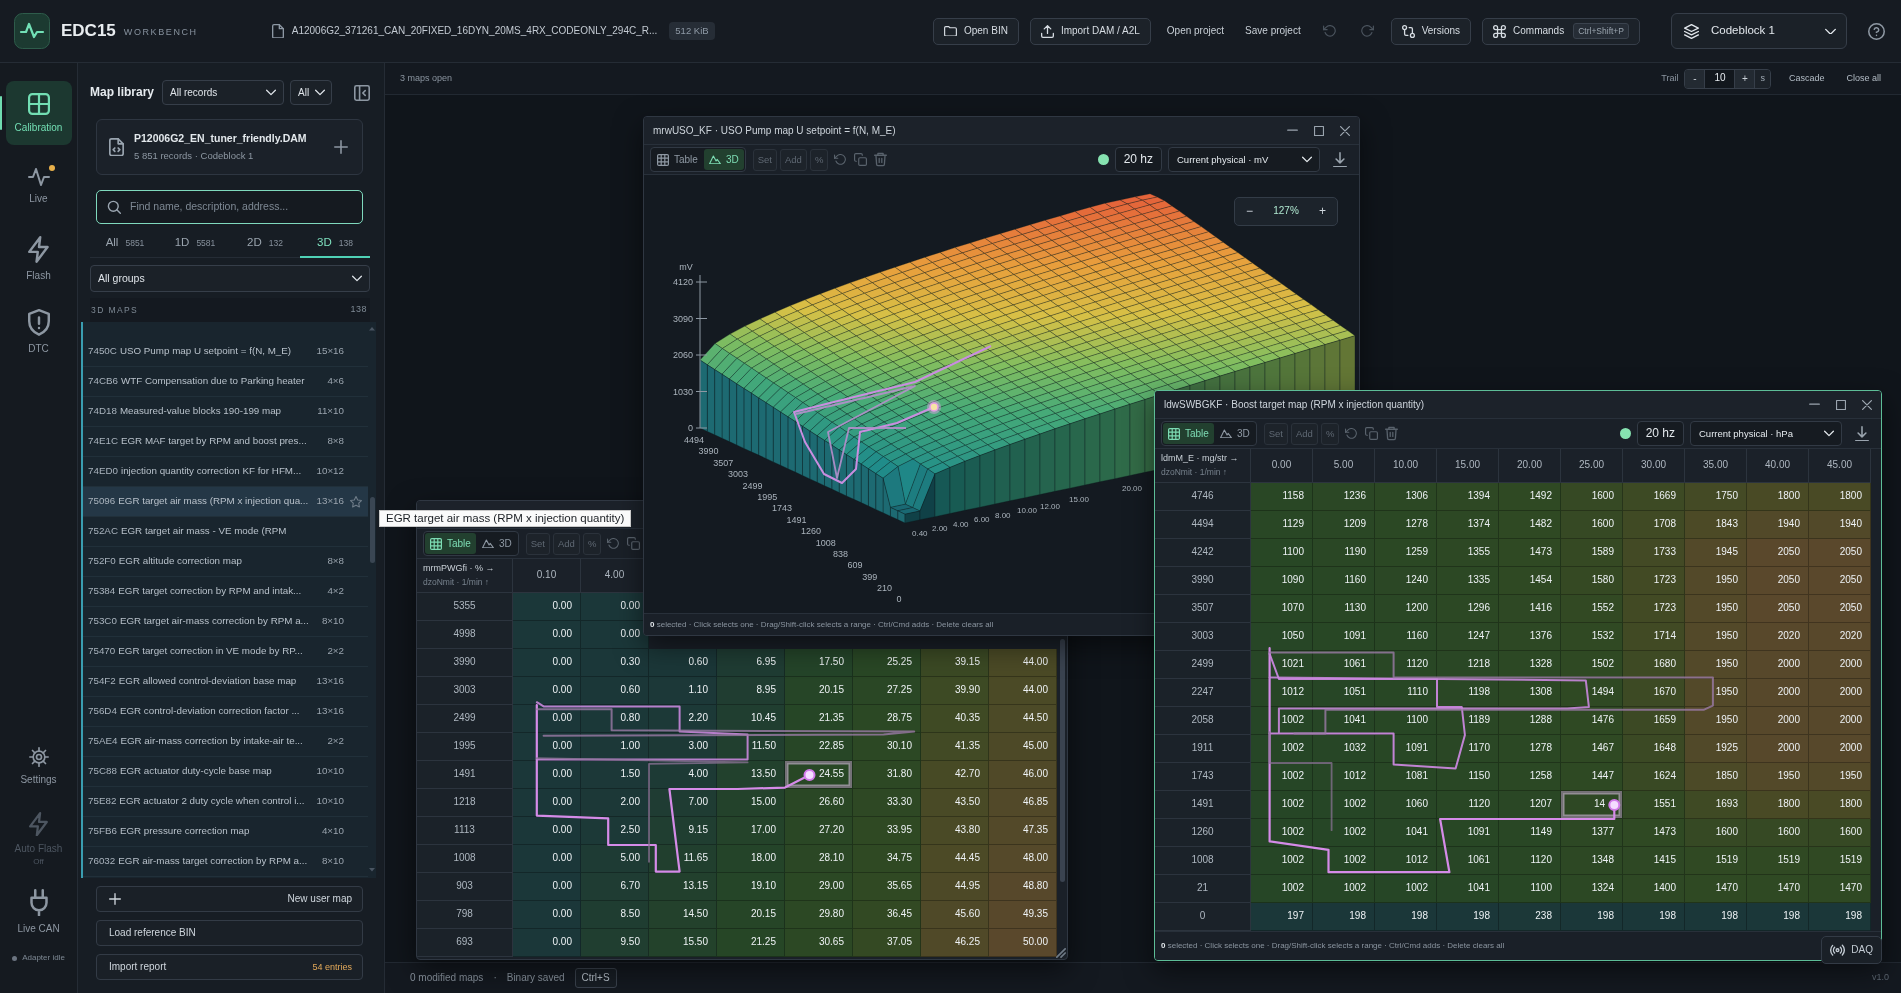  What do you see at coordinates (1863, 78) in the screenshot?
I see `close-all-button: Close all` at bounding box center [1863, 78].